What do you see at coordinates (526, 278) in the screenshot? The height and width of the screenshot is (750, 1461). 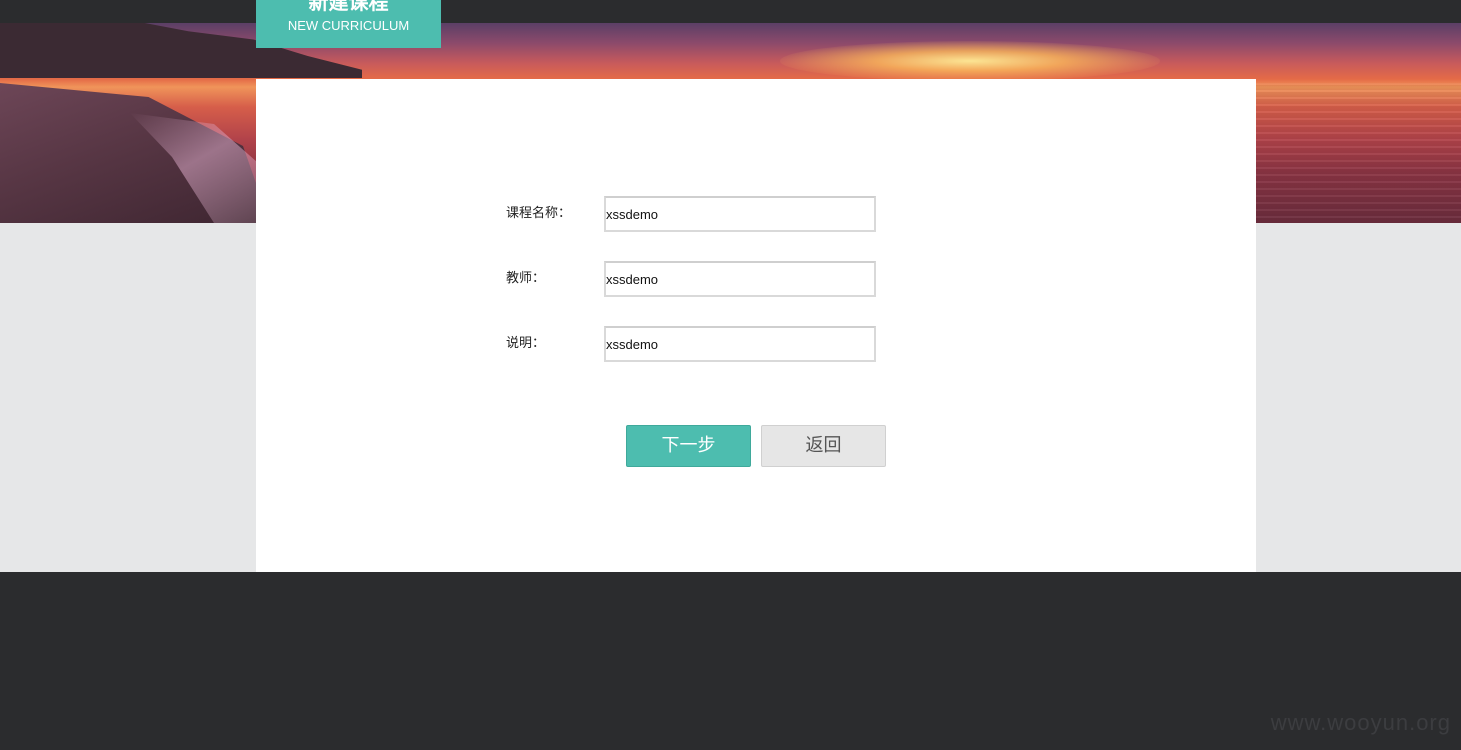 I see `teacher-label: 教师：` at bounding box center [526, 278].